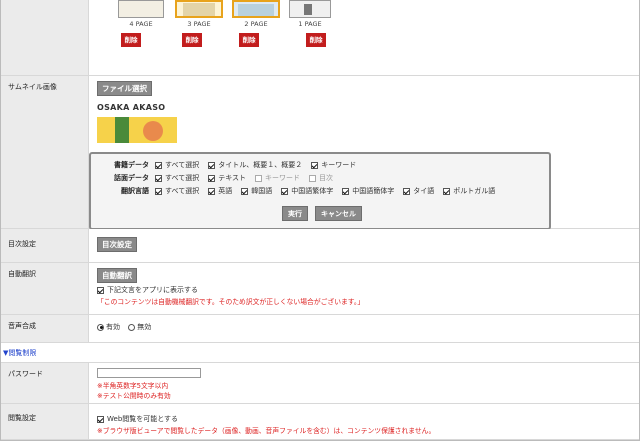 The width and height of the screenshot is (640, 441). Describe the element at coordinates (19, 353) in the screenshot. I see `browse-restriction-toggle: ▼閲覧制限` at that location.